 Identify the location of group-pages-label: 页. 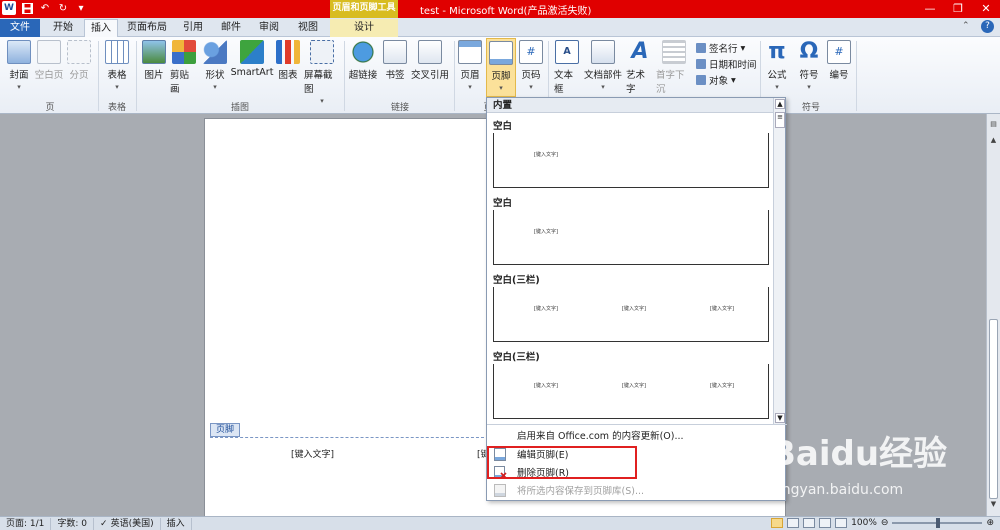
(50, 108).